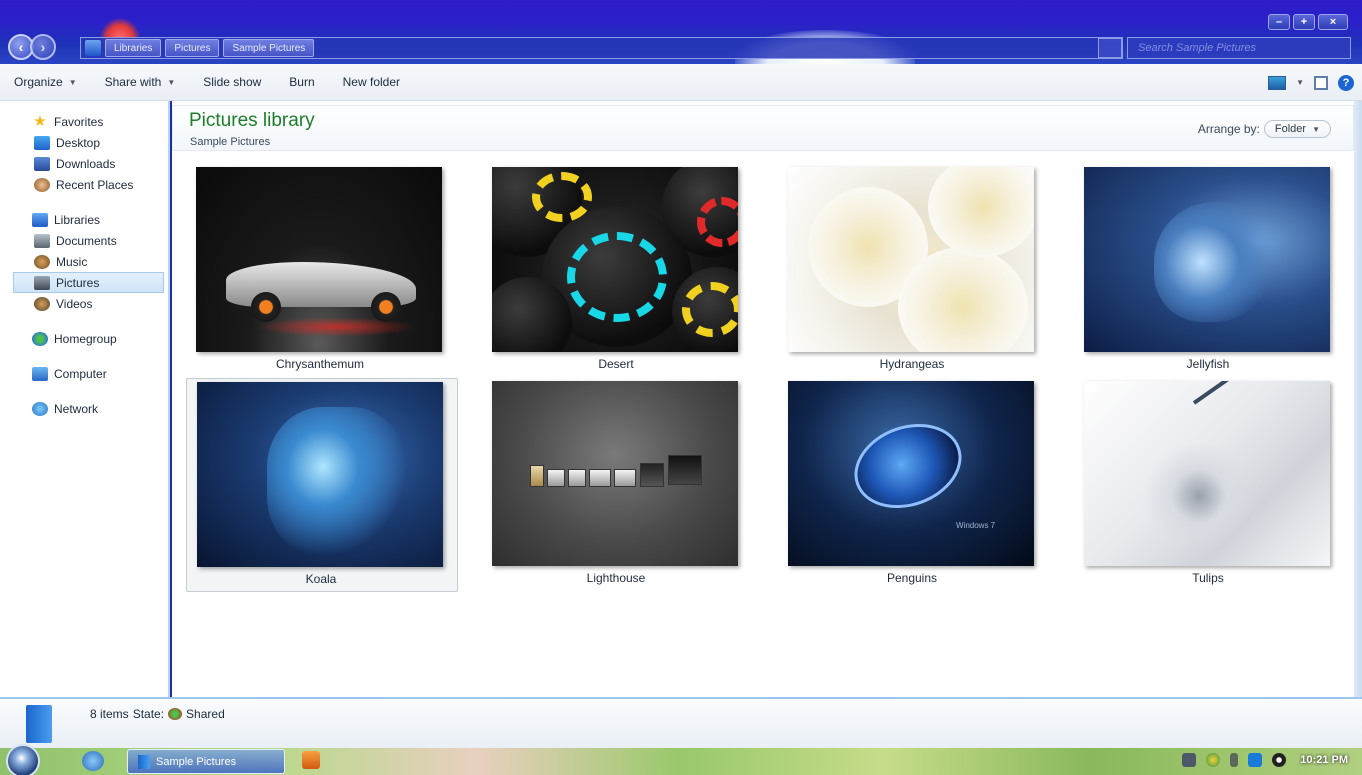 The width and height of the screenshot is (1362, 775). I want to click on sidebar-item-network: Network, so click(84, 408).